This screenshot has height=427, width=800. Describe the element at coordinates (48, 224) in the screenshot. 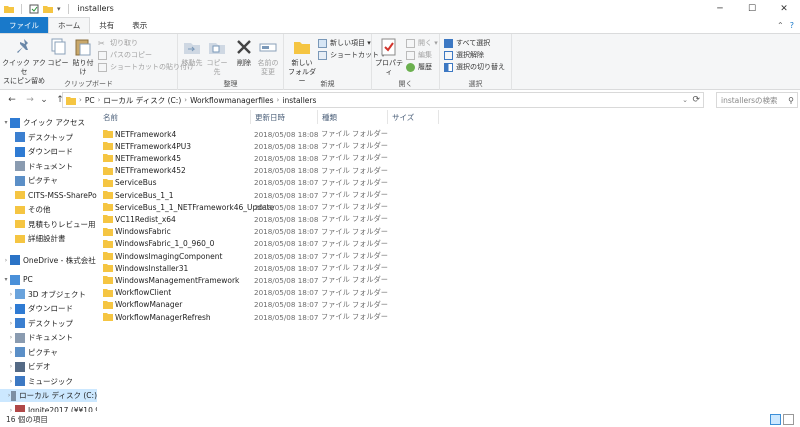

I see `nav-item: 見積もりレビュー用` at that location.